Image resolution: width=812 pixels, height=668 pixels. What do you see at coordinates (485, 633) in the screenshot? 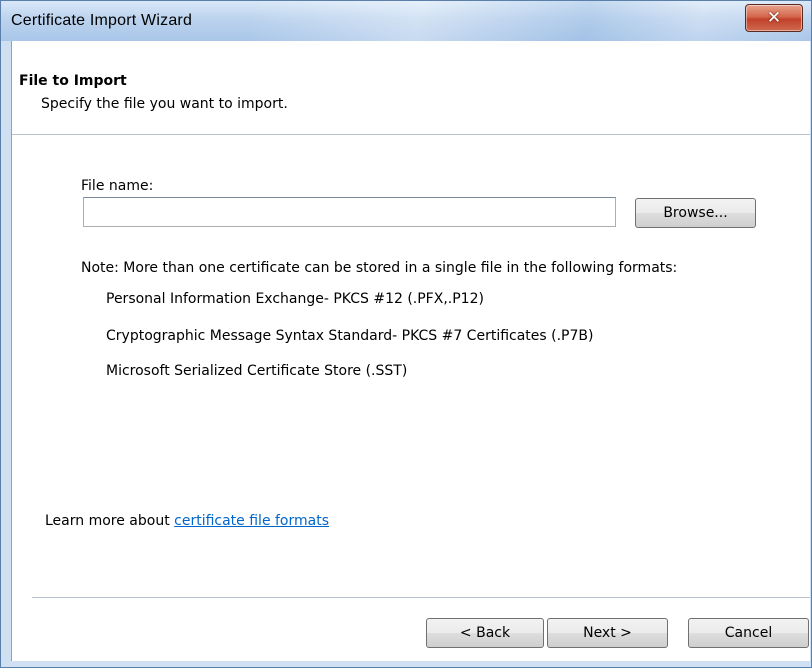
I see `back-button: < Back` at bounding box center [485, 633].